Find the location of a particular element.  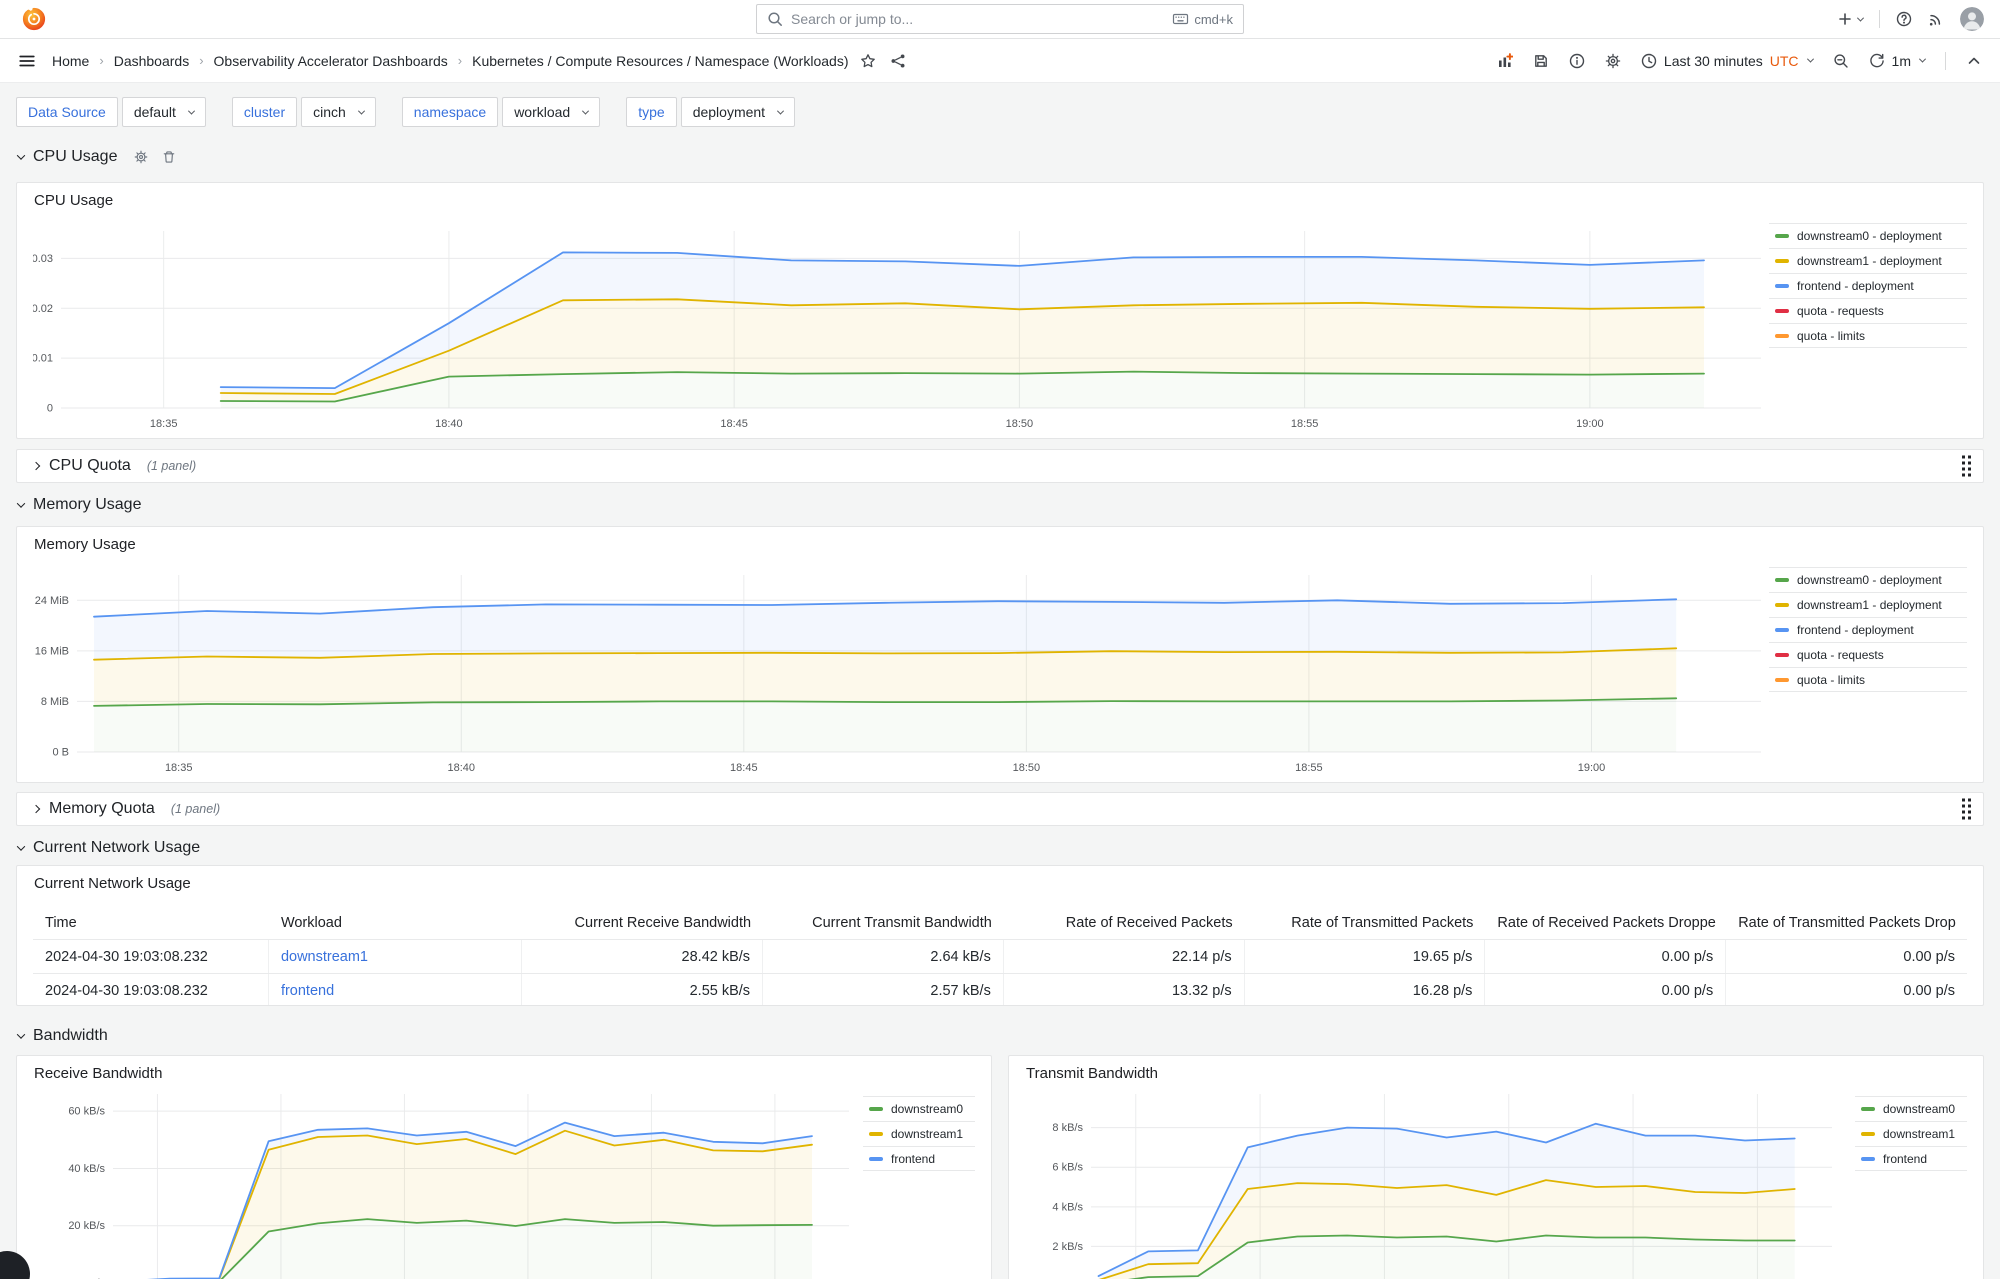

svg-text: 18:55 is located at coordinates (1305, 424).